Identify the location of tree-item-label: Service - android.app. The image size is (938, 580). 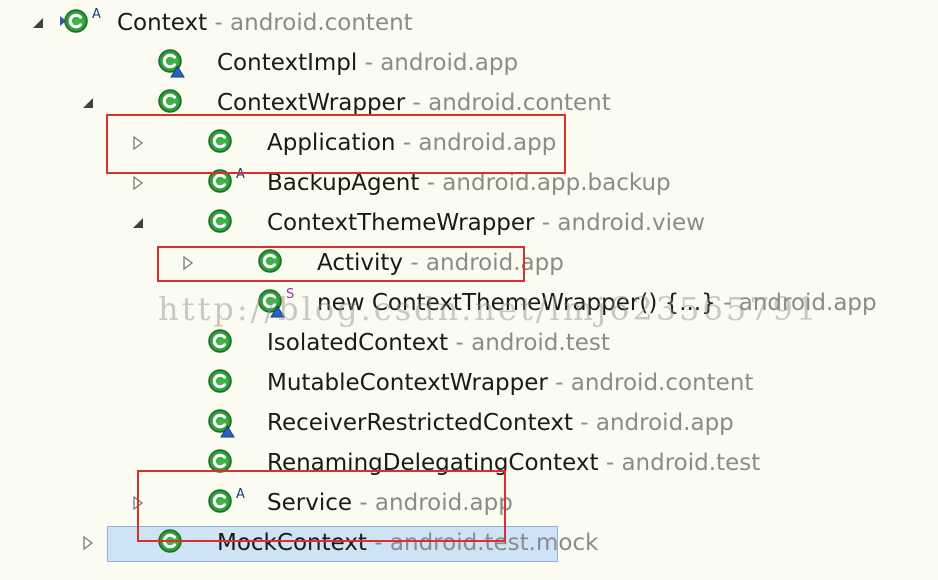
(390, 503).